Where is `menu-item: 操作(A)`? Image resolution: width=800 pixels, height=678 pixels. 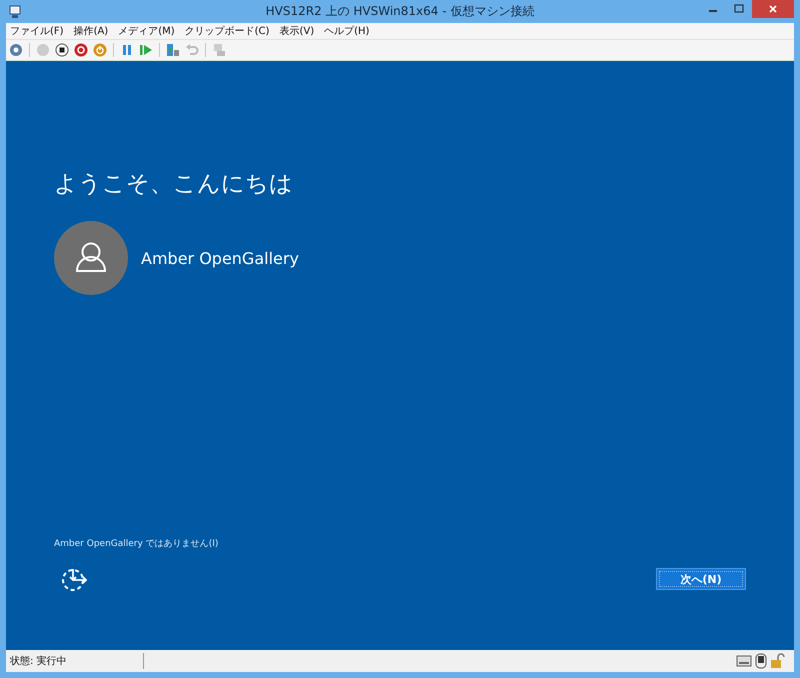
menu-item: 操作(A) is located at coordinates (91, 31).